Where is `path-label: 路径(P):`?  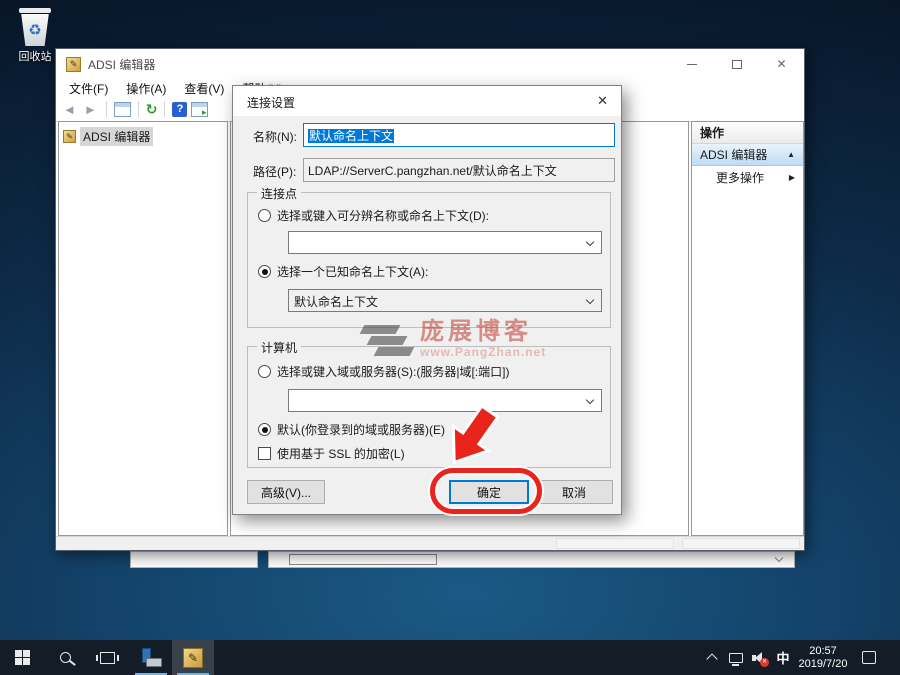
path-label: 路径(P): is located at coordinates (275, 172).